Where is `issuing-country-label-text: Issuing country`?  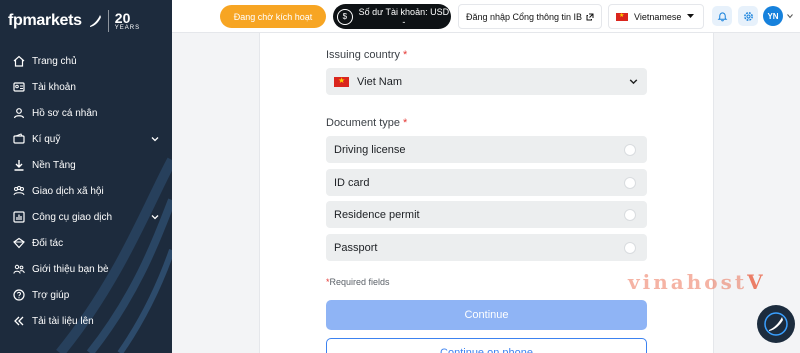
issuing-country-label-text: Issuing country is located at coordinates (363, 55).